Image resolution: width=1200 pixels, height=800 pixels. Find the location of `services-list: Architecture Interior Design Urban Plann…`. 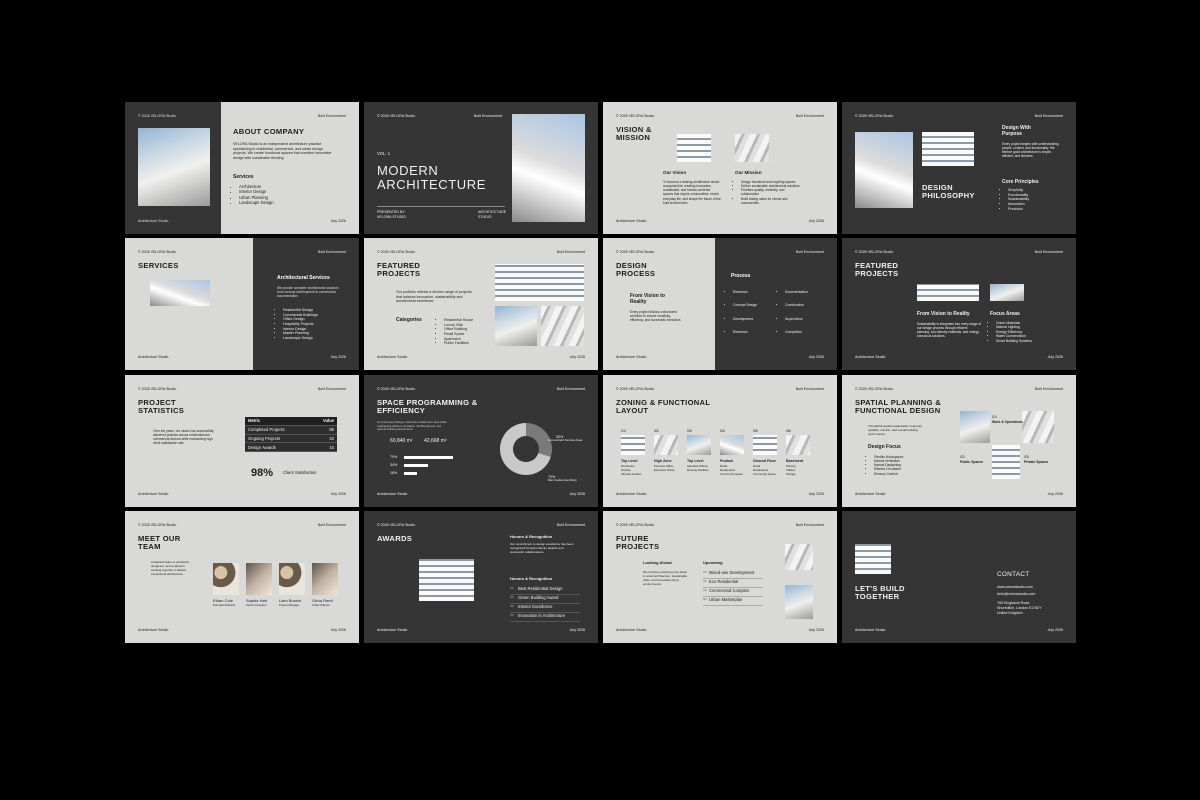

services-list: Architecture Interior Design Urban Plann… is located at coordinates (253, 195).